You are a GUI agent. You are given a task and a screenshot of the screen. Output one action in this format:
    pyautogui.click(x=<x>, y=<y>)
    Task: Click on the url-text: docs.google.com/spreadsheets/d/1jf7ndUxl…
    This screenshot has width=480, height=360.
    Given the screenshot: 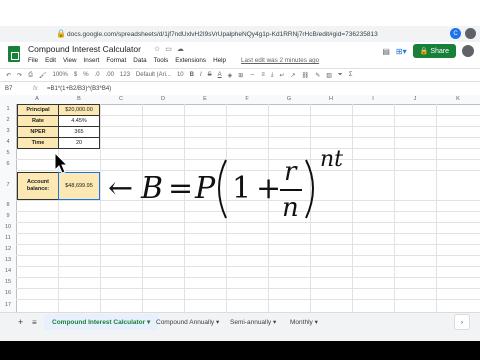 What is the action you would take?
    pyautogui.click(x=222, y=34)
    